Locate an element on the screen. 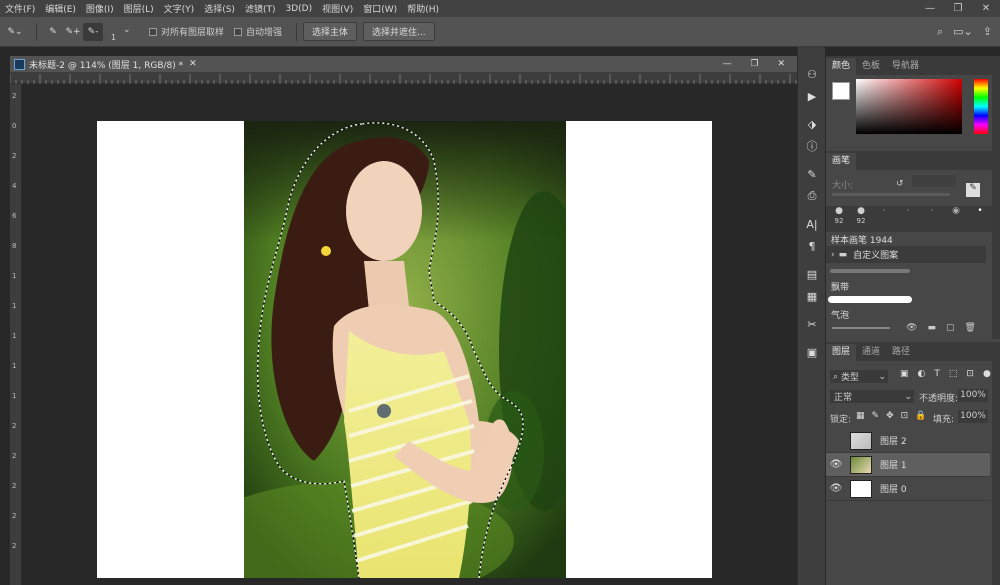 This screenshot has width=1000, height=585. doc-window-controls: — ❐ ✕ is located at coordinates (760, 64).